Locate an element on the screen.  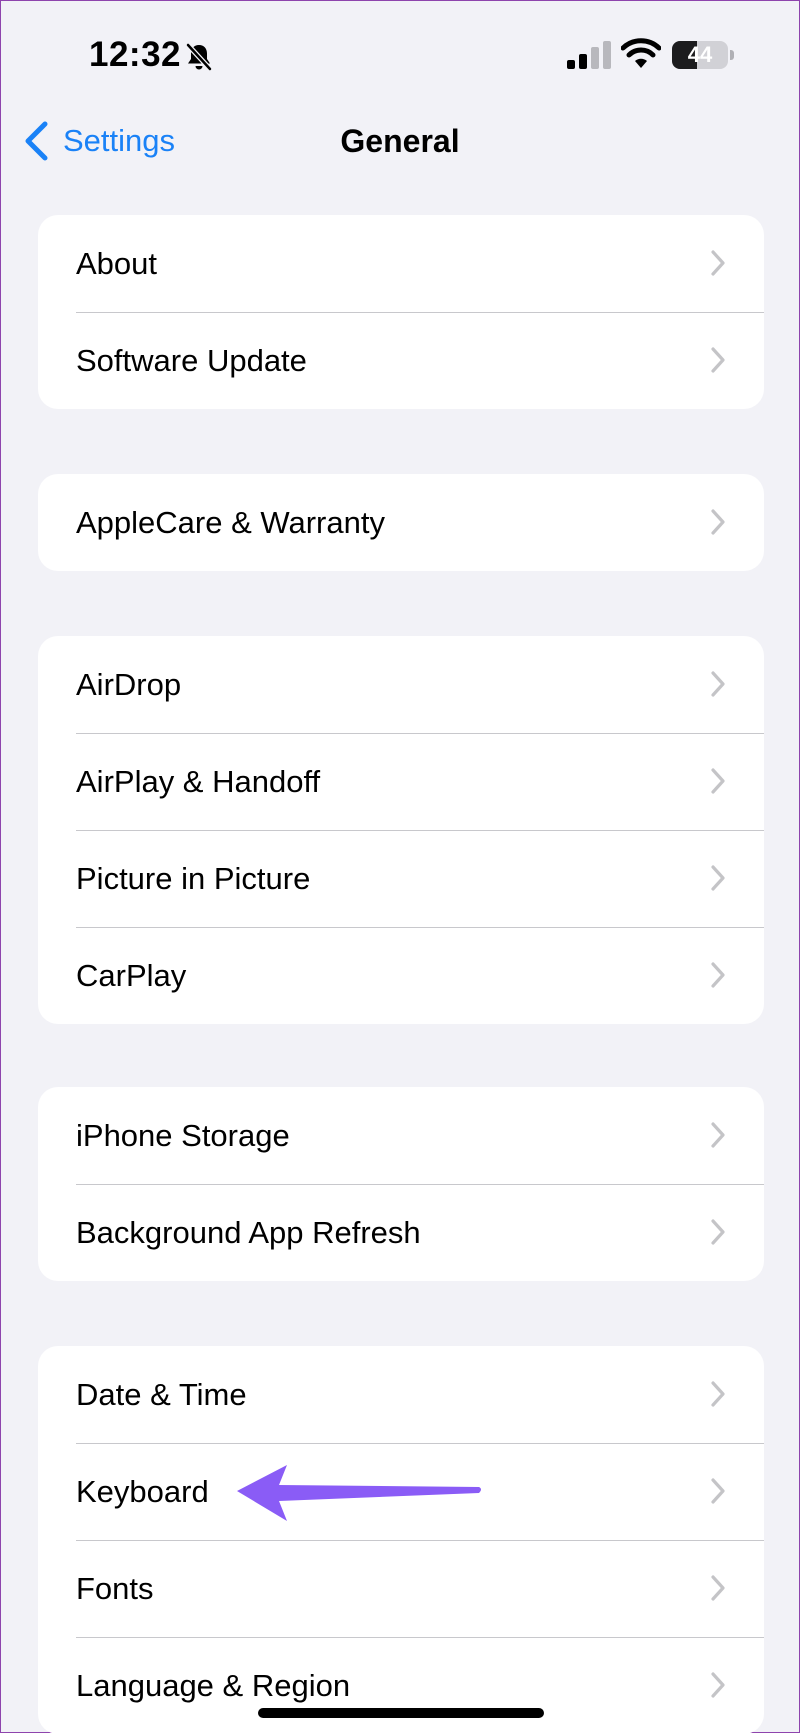
row-about: About is located at coordinates (401, 263).